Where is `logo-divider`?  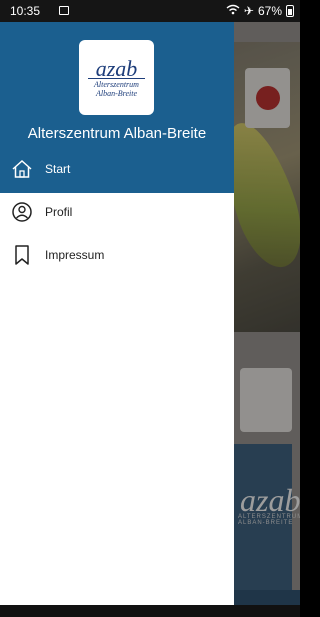 logo-divider is located at coordinates (116, 78).